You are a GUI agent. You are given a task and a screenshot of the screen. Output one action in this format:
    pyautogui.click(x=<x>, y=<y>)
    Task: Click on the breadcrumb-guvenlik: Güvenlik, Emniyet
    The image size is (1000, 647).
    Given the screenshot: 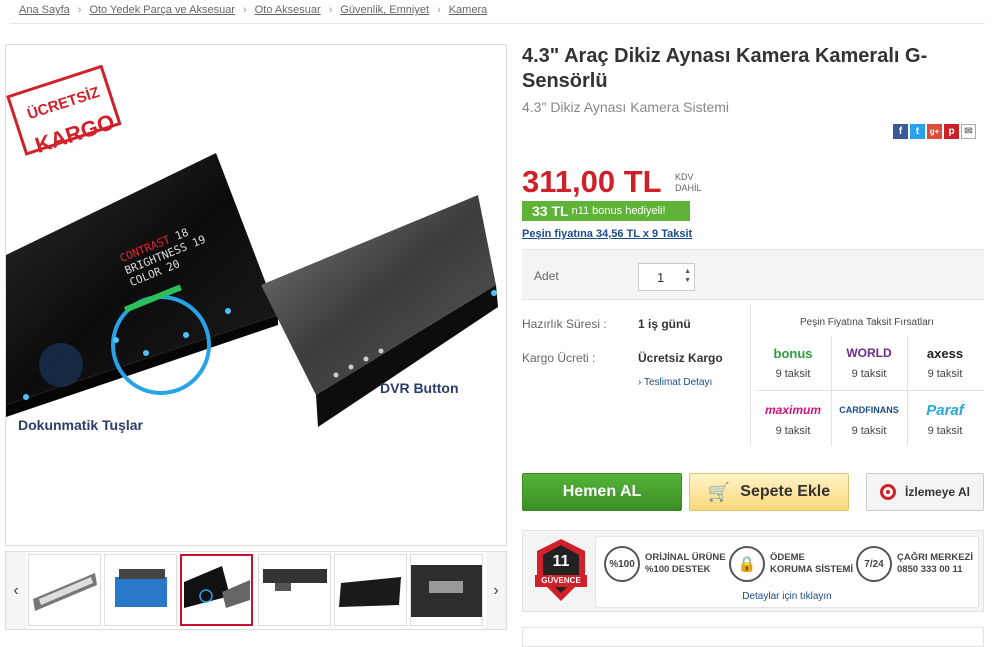 What is the action you would take?
    pyautogui.click(x=384, y=10)
    